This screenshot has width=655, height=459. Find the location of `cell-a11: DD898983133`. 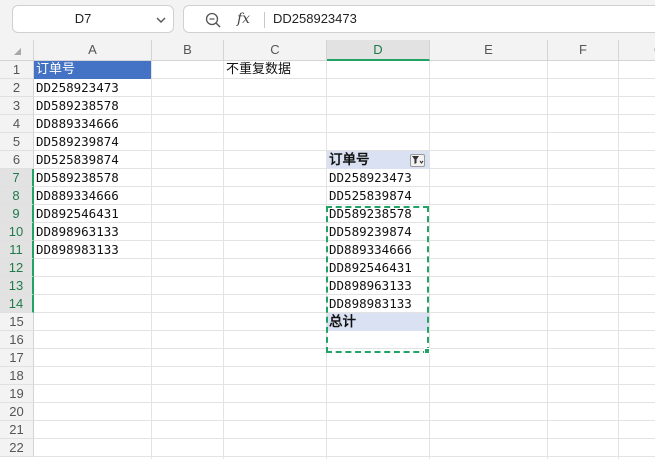

cell-a11: DD898983133 is located at coordinates (93, 250).